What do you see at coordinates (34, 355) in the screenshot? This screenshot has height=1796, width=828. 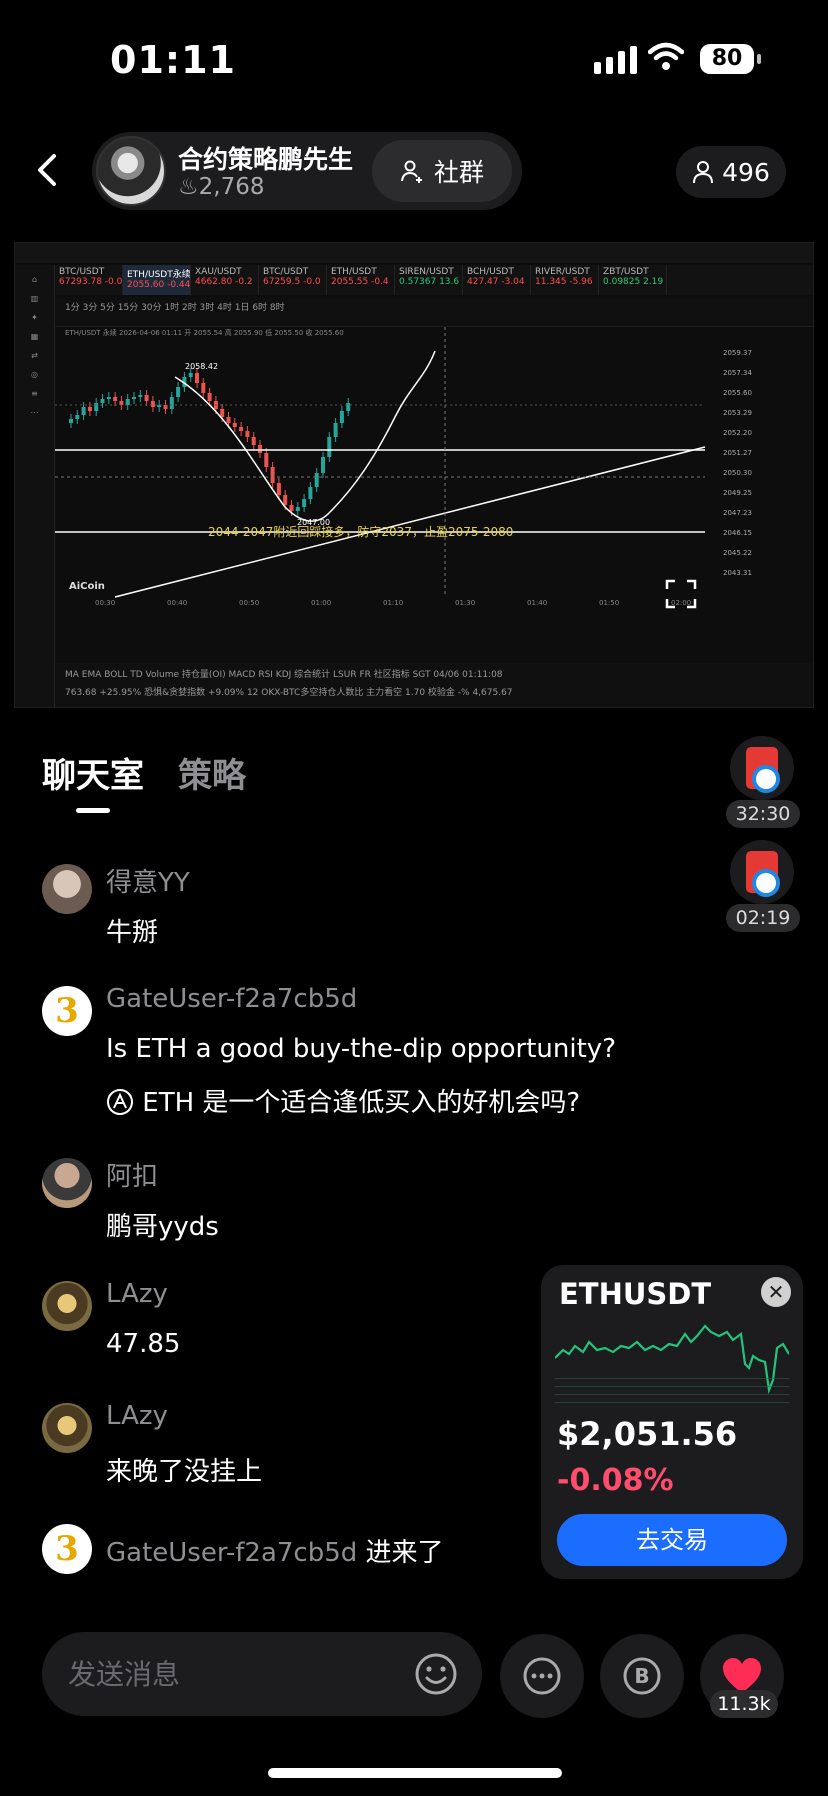 I see `trade-nav-icon: ⇄` at bounding box center [34, 355].